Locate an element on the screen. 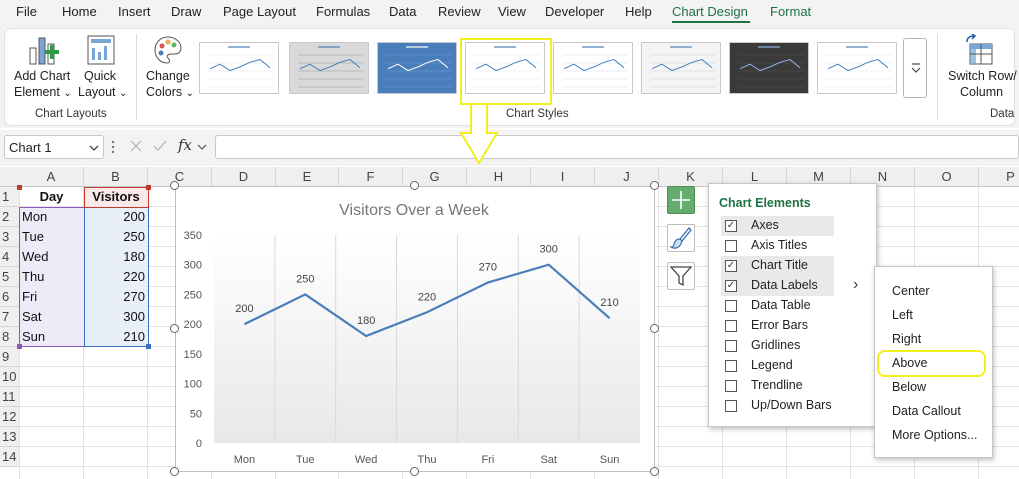  quick-layout-button: Quick Layout ⌄ is located at coordinates (103, 67).